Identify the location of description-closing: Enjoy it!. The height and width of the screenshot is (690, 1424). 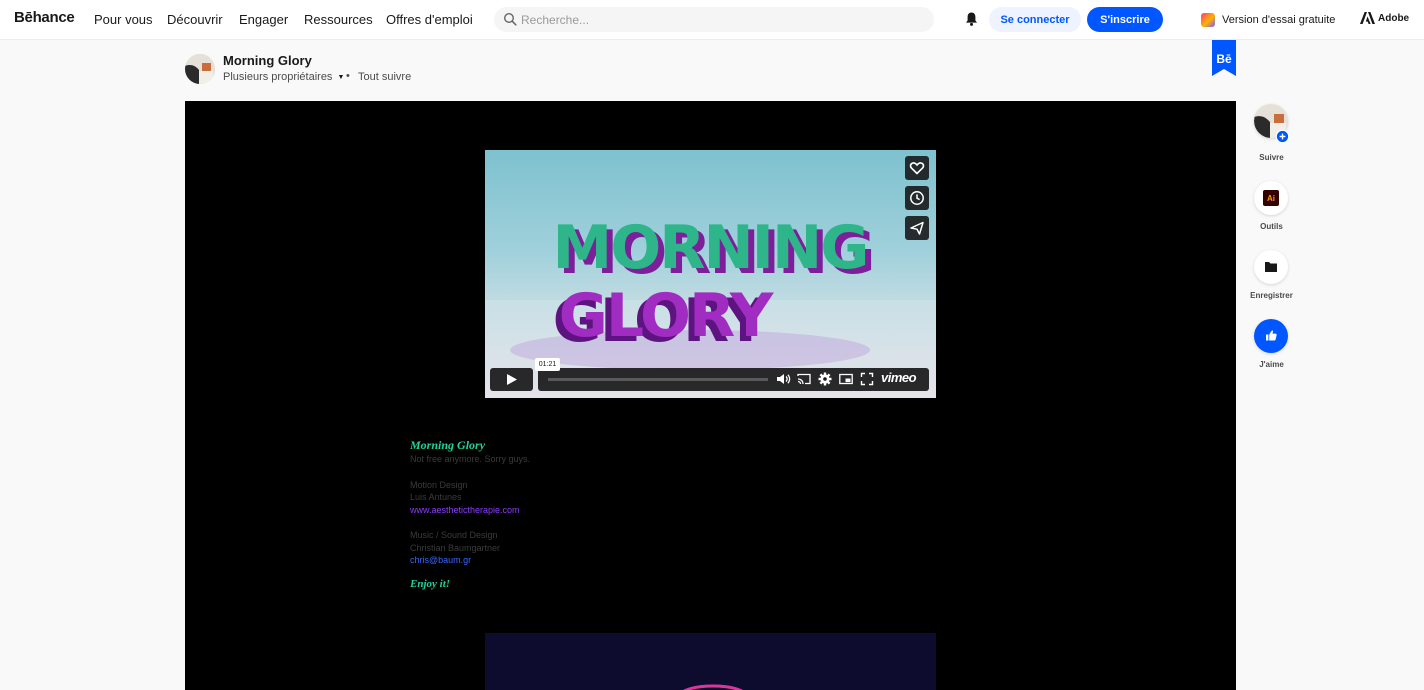
(430, 583).